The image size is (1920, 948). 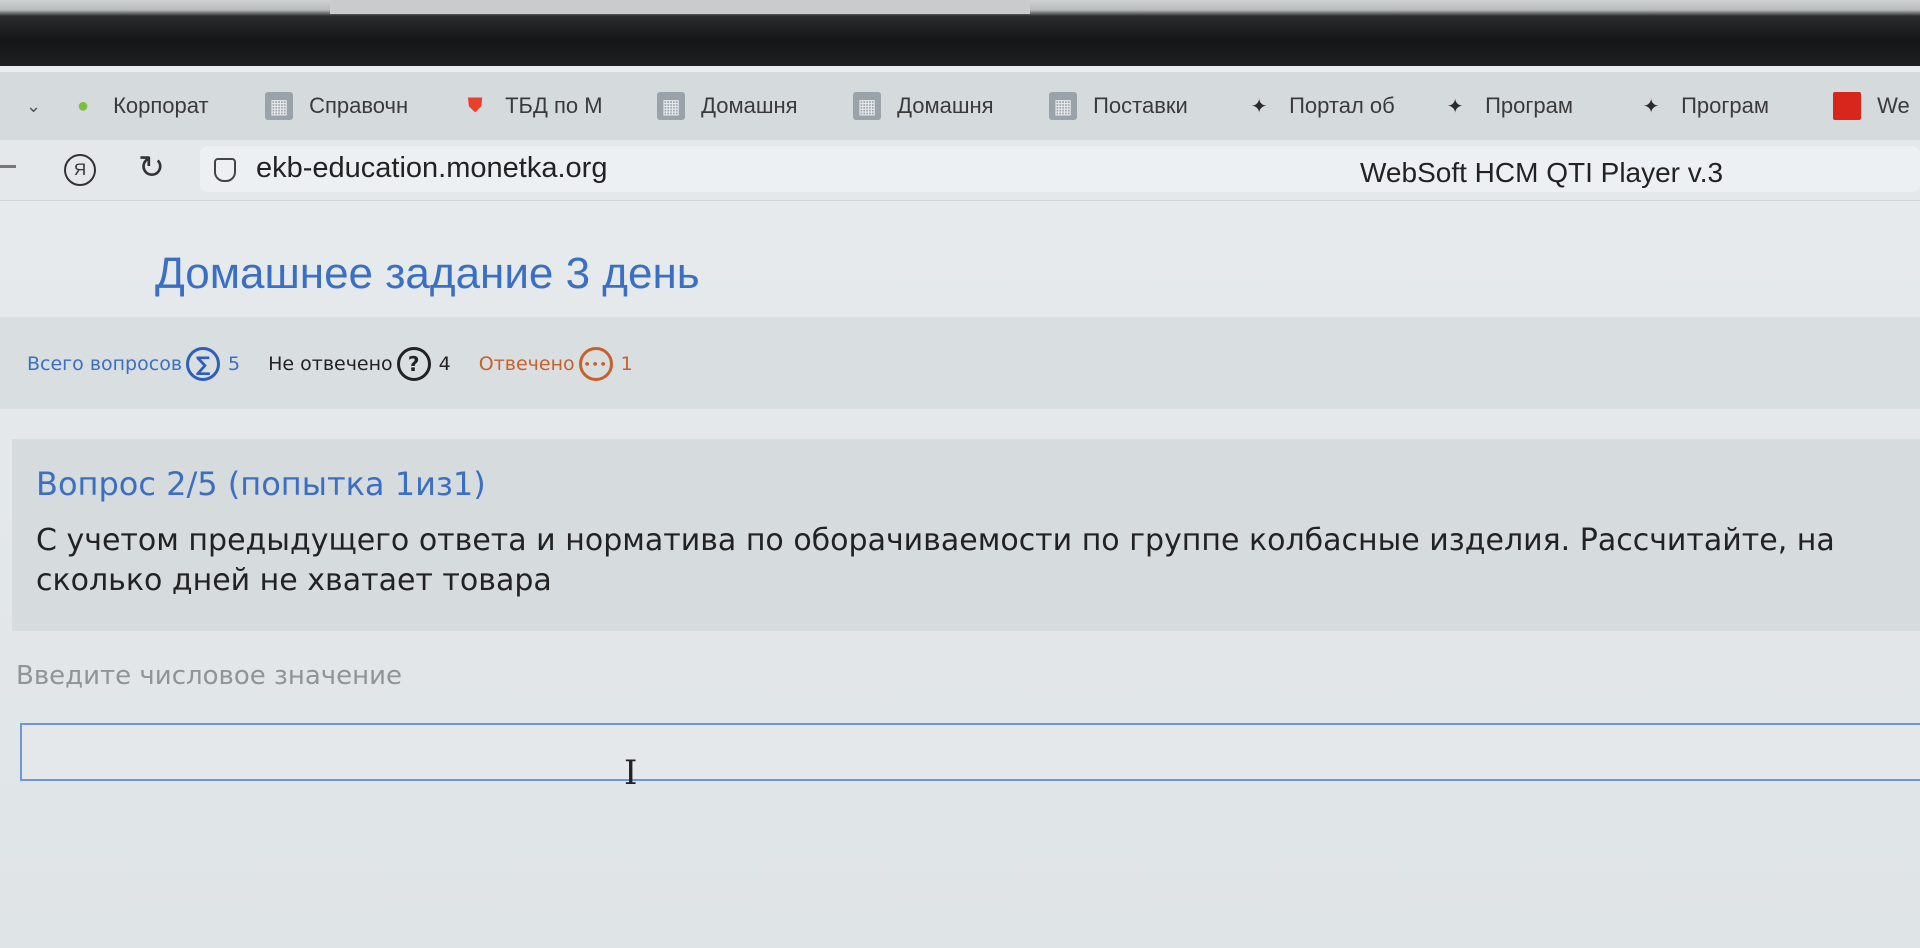 I want to click on answer-label: Введите числовое значение, so click(x=209, y=676).